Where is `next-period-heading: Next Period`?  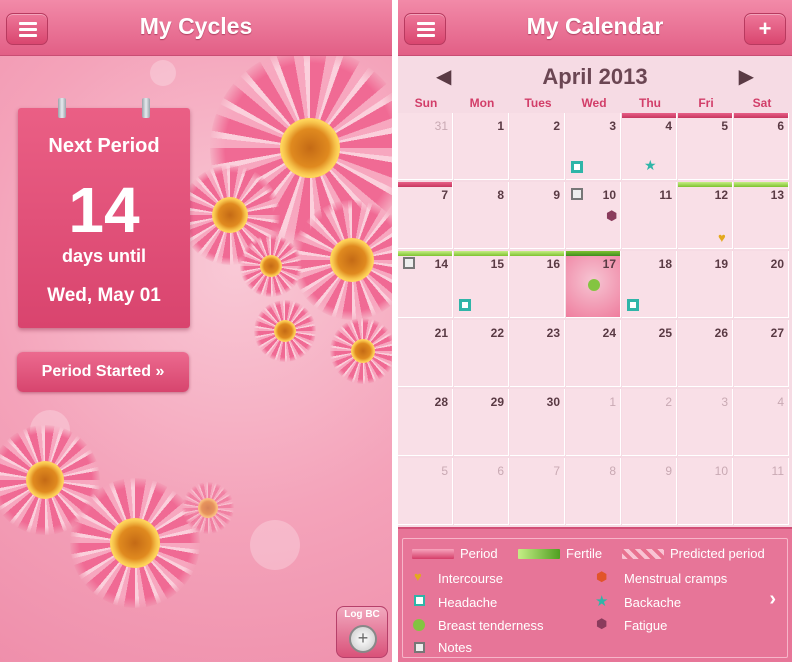
next-period-heading: Next Period is located at coordinates (104, 146).